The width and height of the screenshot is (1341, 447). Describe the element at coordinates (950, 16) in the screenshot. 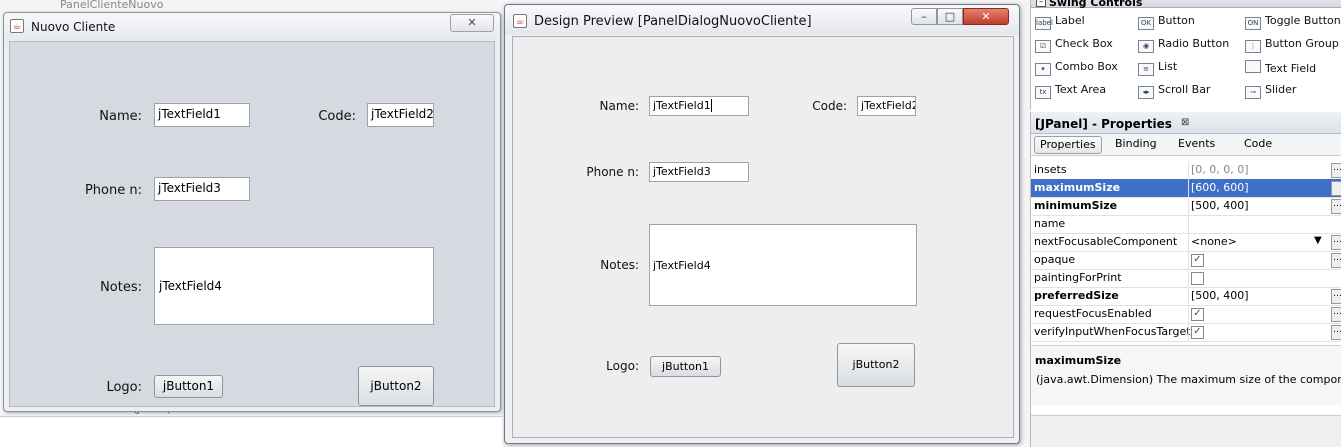

I see `maximize-button: □` at that location.